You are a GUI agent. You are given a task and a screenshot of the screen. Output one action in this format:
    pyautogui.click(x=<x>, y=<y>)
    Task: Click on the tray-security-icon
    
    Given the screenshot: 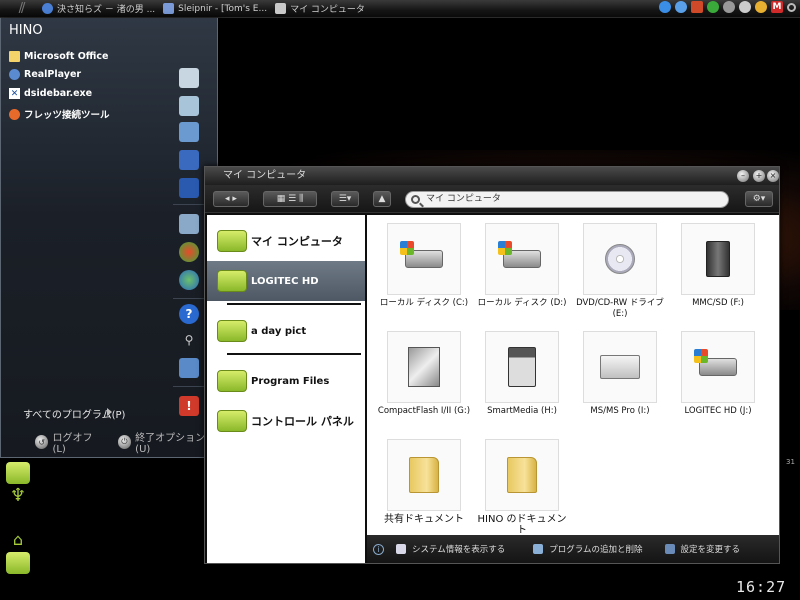 What is the action you would take?
    pyautogui.click(x=697, y=7)
    